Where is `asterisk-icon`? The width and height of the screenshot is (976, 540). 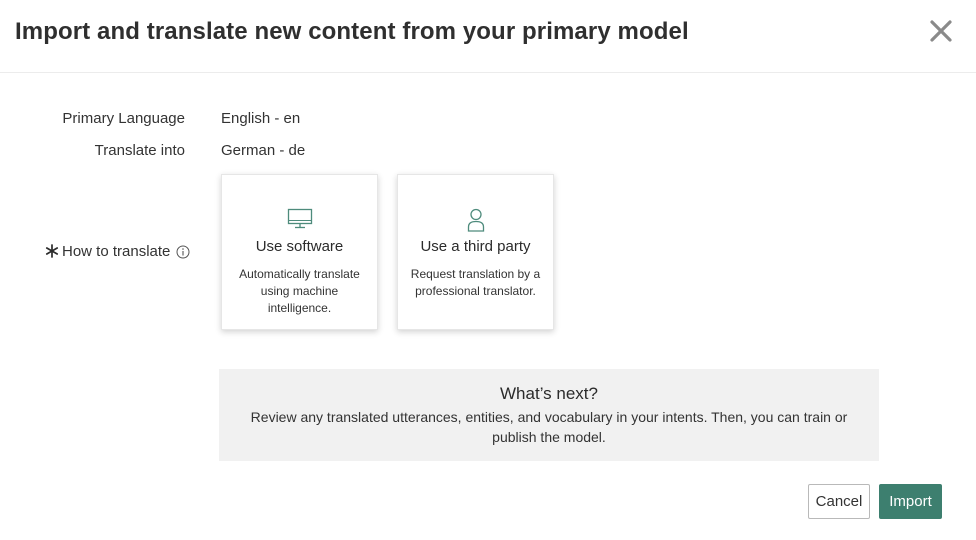 asterisk-icon is located at coordinates (52, 251).